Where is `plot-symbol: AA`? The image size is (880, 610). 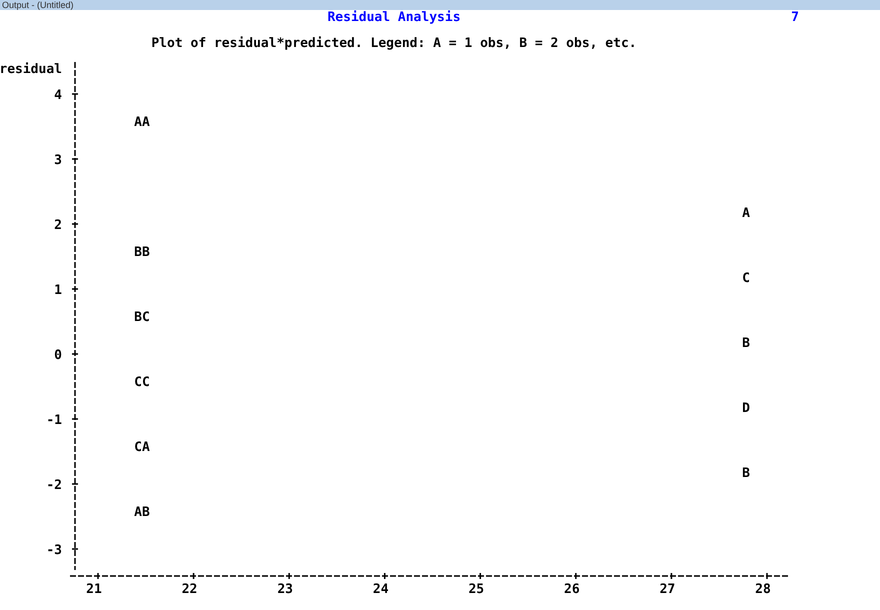 plot-symbol: AA is located at coordinates (142, 122).